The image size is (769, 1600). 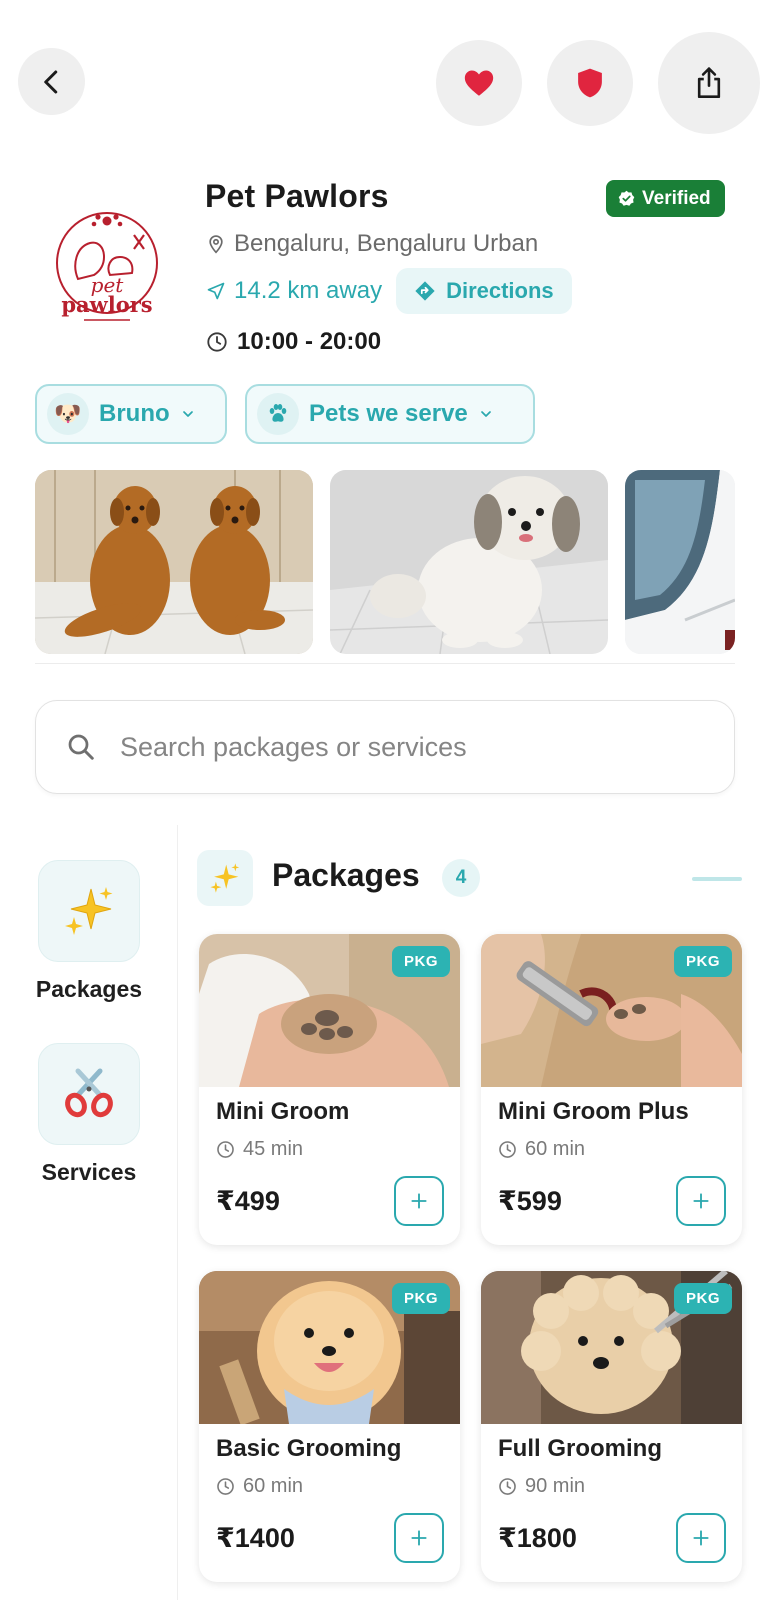 I want to click on package-price: ₹1400, so click(x=255, y=1538).